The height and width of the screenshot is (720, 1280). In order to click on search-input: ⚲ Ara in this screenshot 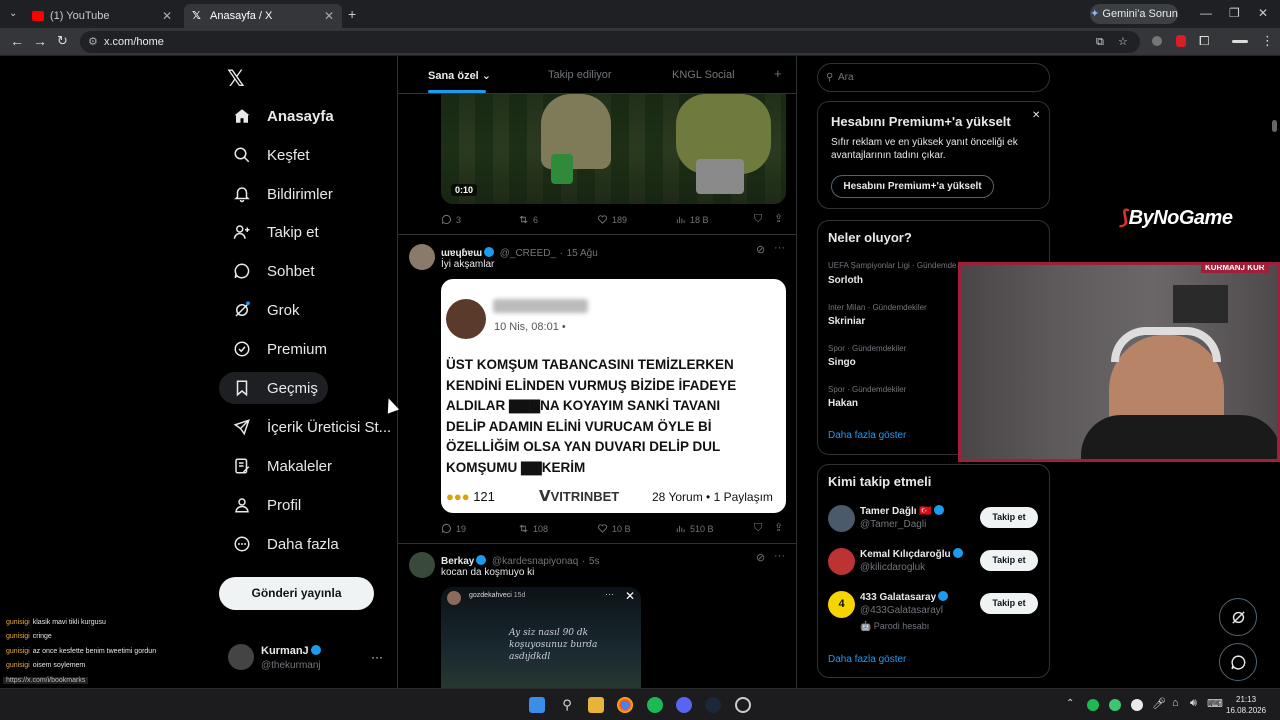, I will do `click(933, 77)`.